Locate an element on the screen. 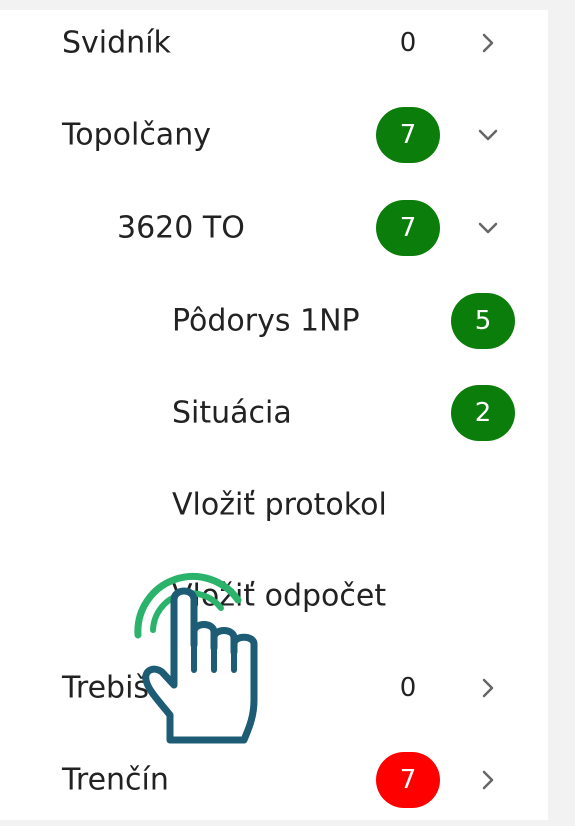 The height and width of the screenshot is (826, 575). tree-item-label: Topolčany is located at coordinates (136, 135).